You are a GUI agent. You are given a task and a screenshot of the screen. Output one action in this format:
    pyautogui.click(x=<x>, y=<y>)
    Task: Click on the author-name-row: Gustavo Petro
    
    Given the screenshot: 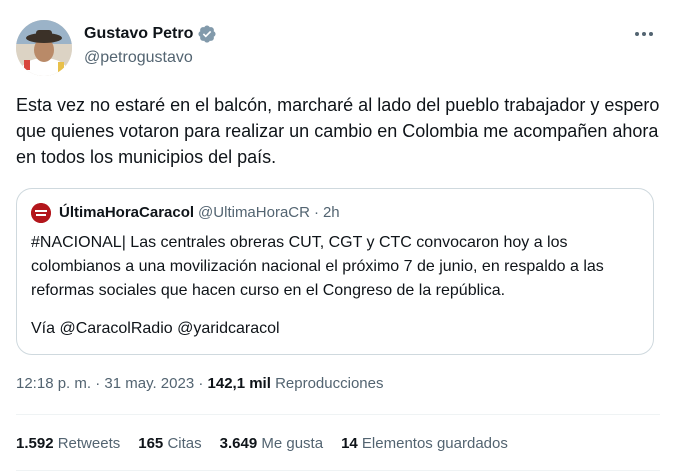 What is the action you would take?
    pyautogui.click(x=150, y=34)
    